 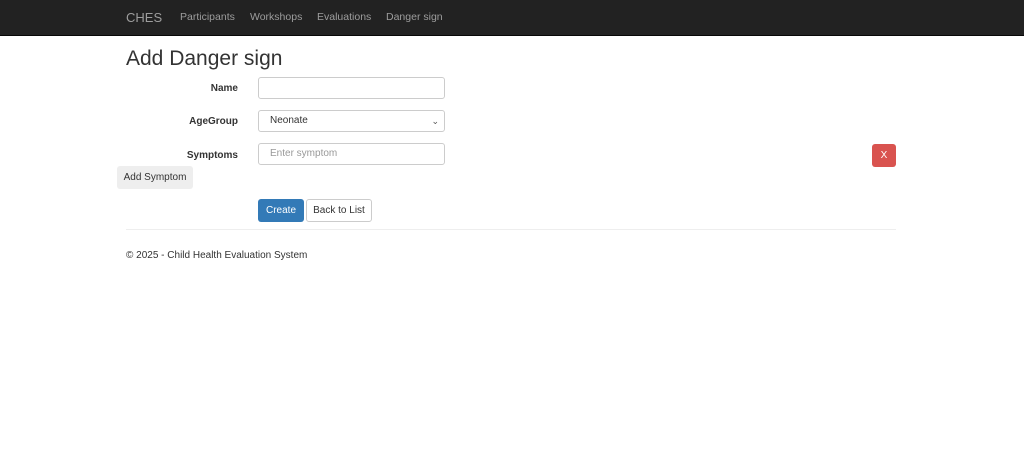 I want to click on nav-danger-sign: Danger sign, so click(x=414, y=17).